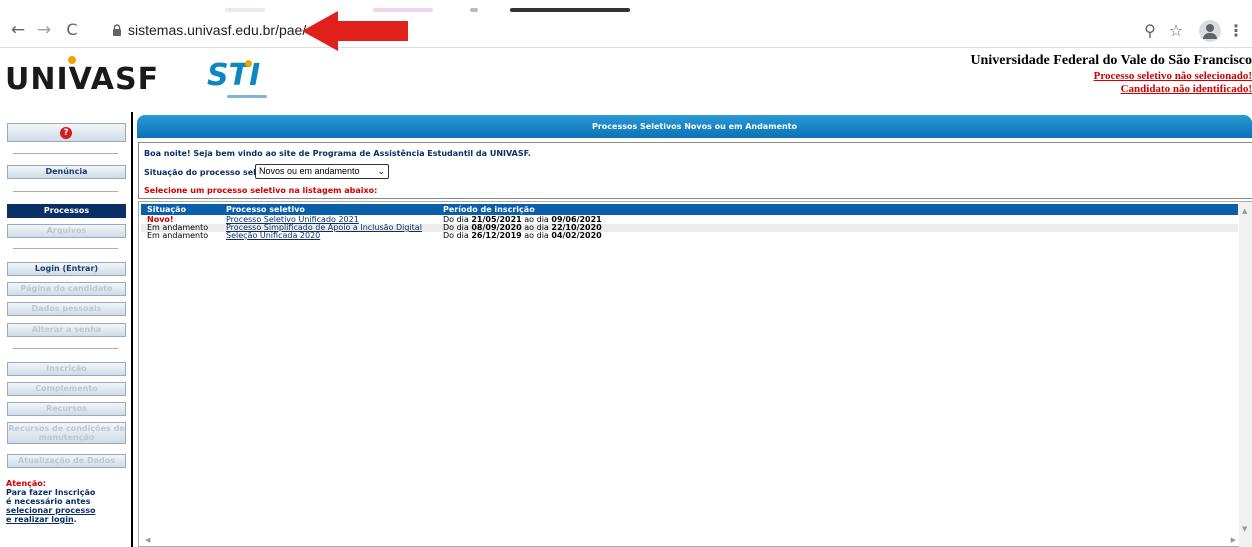 The image size is (1252, 547). What do you see at coordinates (66, 428) in the screenshot?
I see `sidebar-item-label: Recursos de condições de` at bounding box center [66, 428].